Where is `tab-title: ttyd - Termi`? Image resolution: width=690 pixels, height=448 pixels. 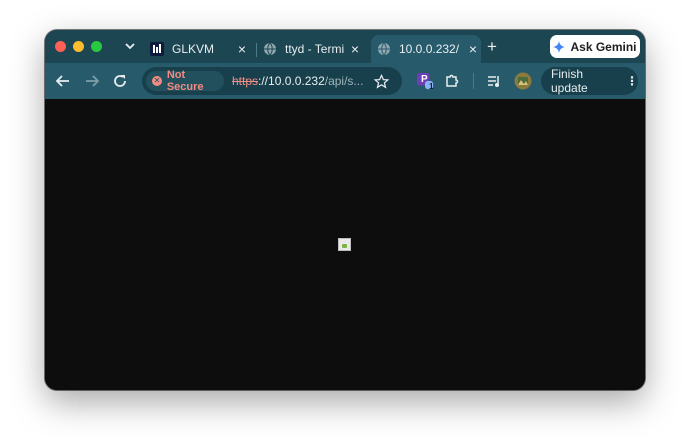
tab-title: ttyd - Termi is located at coordinates (315, 49).